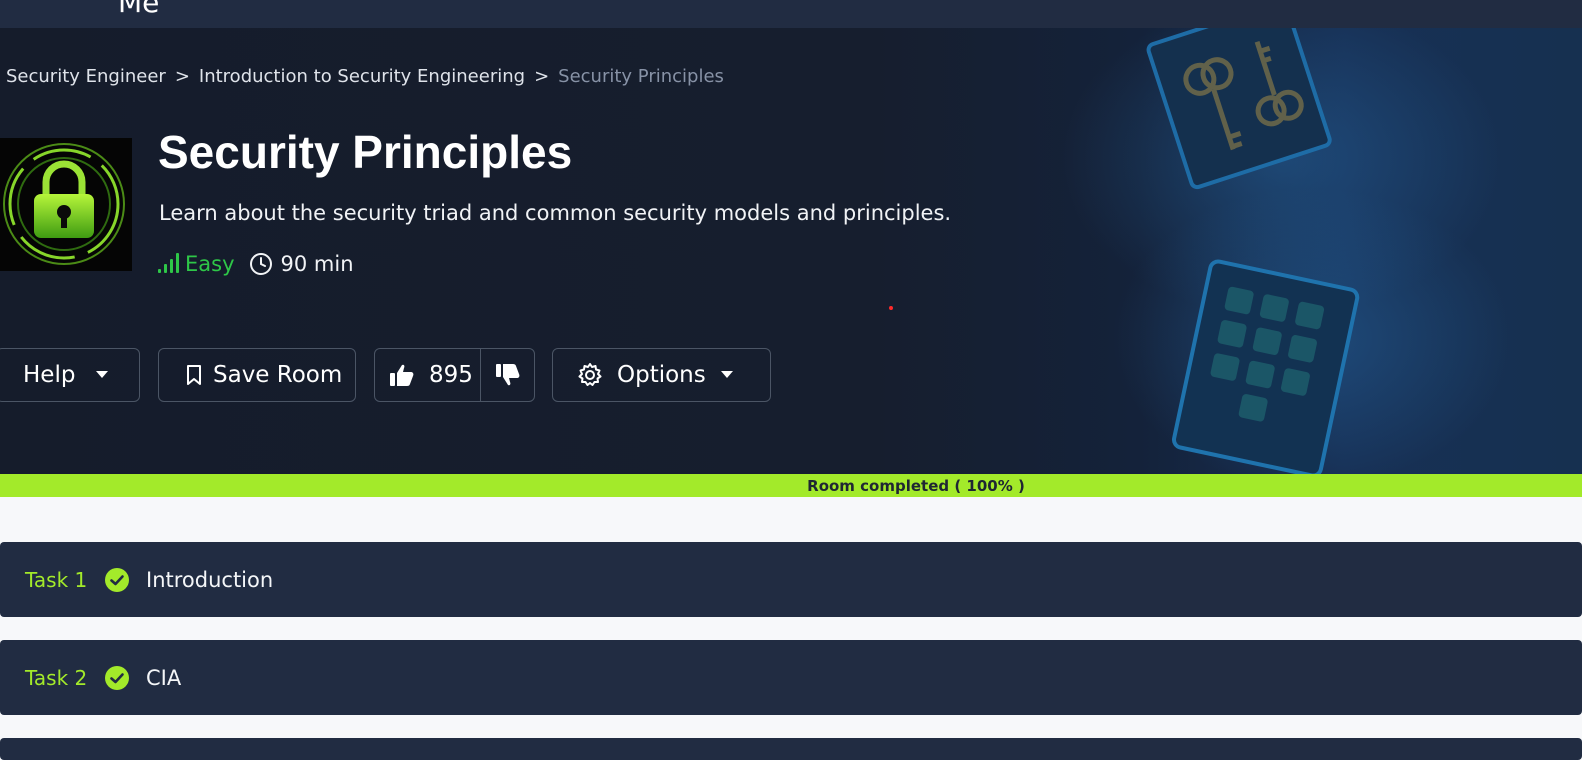  Describe the element at coordinates (891, 308) in the screenshot. I see `cursor-dot` at that location.